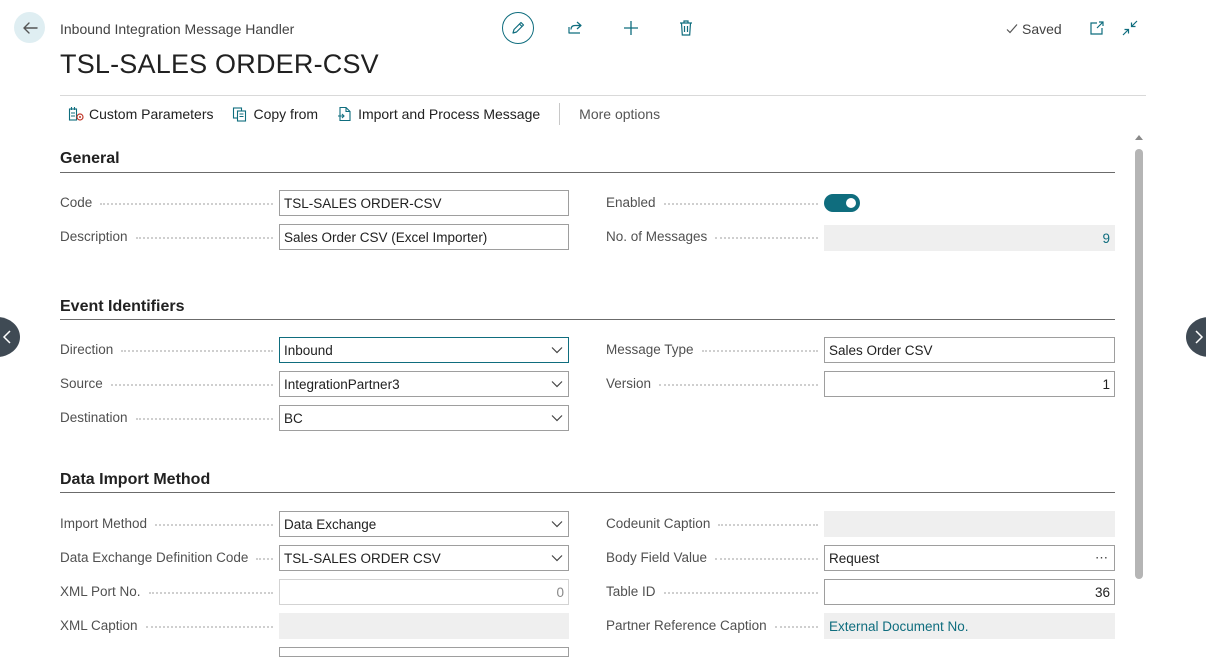 The height and width of the screenshot is (657, 1206). What do you see at coordinates (151, 114) in the screenshot?
I see `custom-parameters-label: Custom Parameters` at bounding box center [151, 114].